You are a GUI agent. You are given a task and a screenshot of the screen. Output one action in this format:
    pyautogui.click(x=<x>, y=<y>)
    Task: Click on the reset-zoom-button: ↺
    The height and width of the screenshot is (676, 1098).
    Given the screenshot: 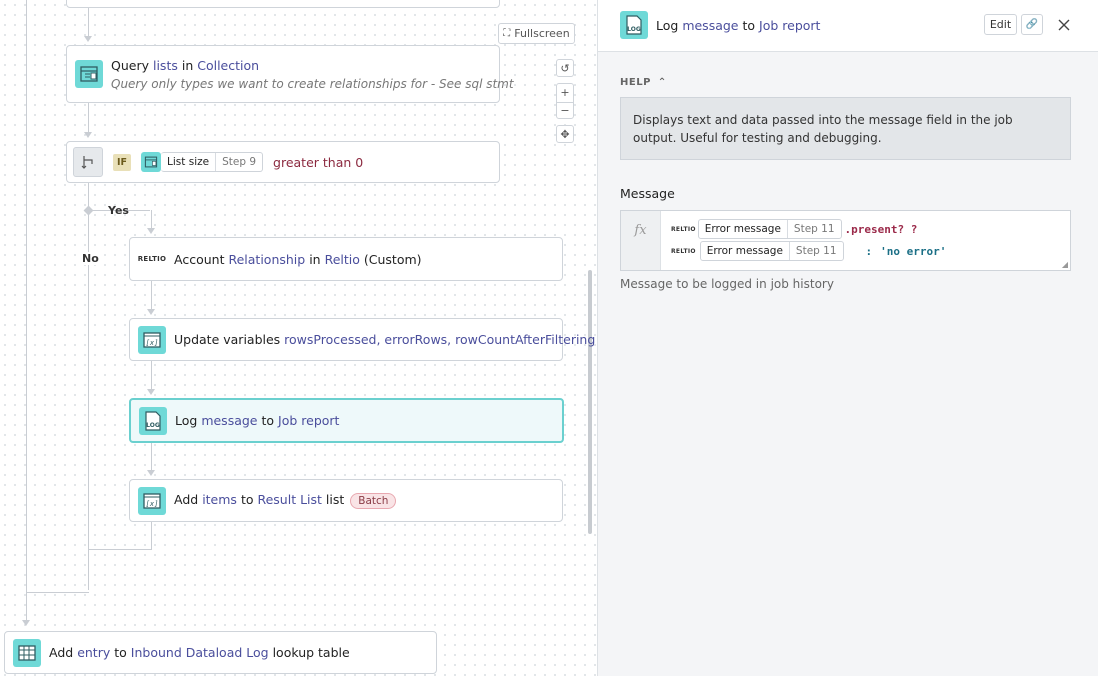 What is the action you would take?
    pyautogui.click(x=565, y=68)
    